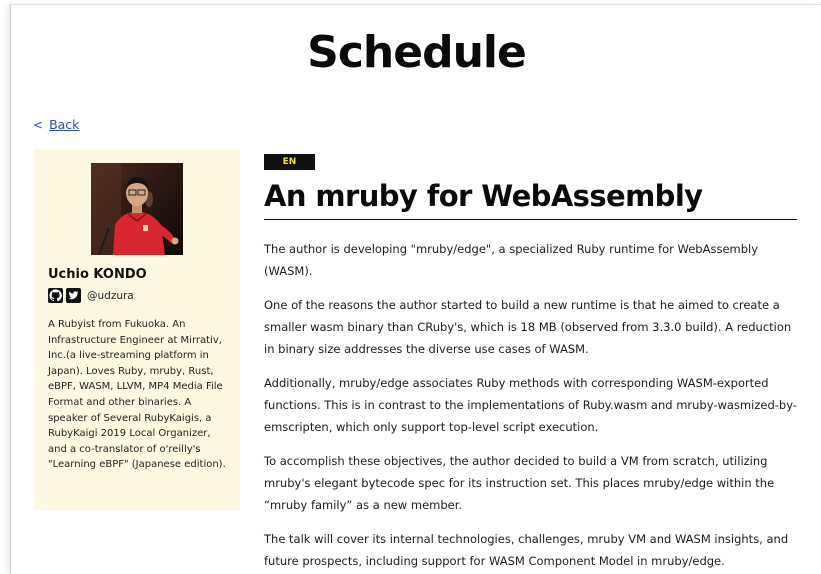 This screenshot has width=821, height=574. I want to click on back-link-label: Back, so click(64, 124).